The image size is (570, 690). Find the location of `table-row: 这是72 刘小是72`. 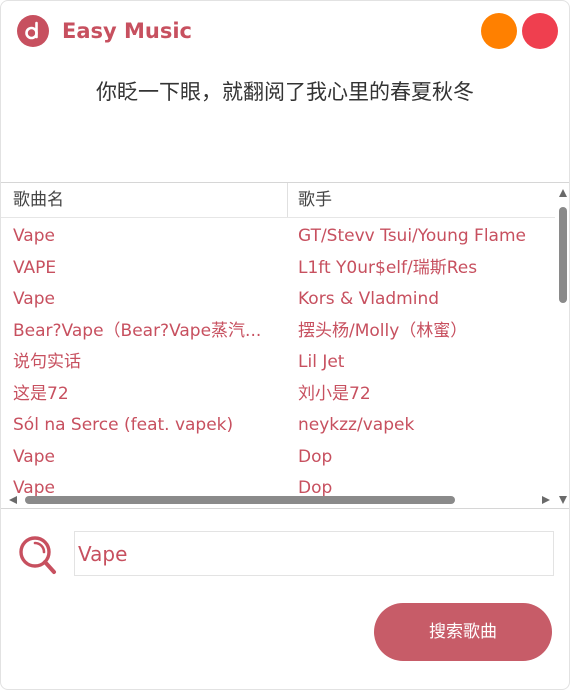

table-row: 这是72 刘小是72 is located at coordinates (278, 395).